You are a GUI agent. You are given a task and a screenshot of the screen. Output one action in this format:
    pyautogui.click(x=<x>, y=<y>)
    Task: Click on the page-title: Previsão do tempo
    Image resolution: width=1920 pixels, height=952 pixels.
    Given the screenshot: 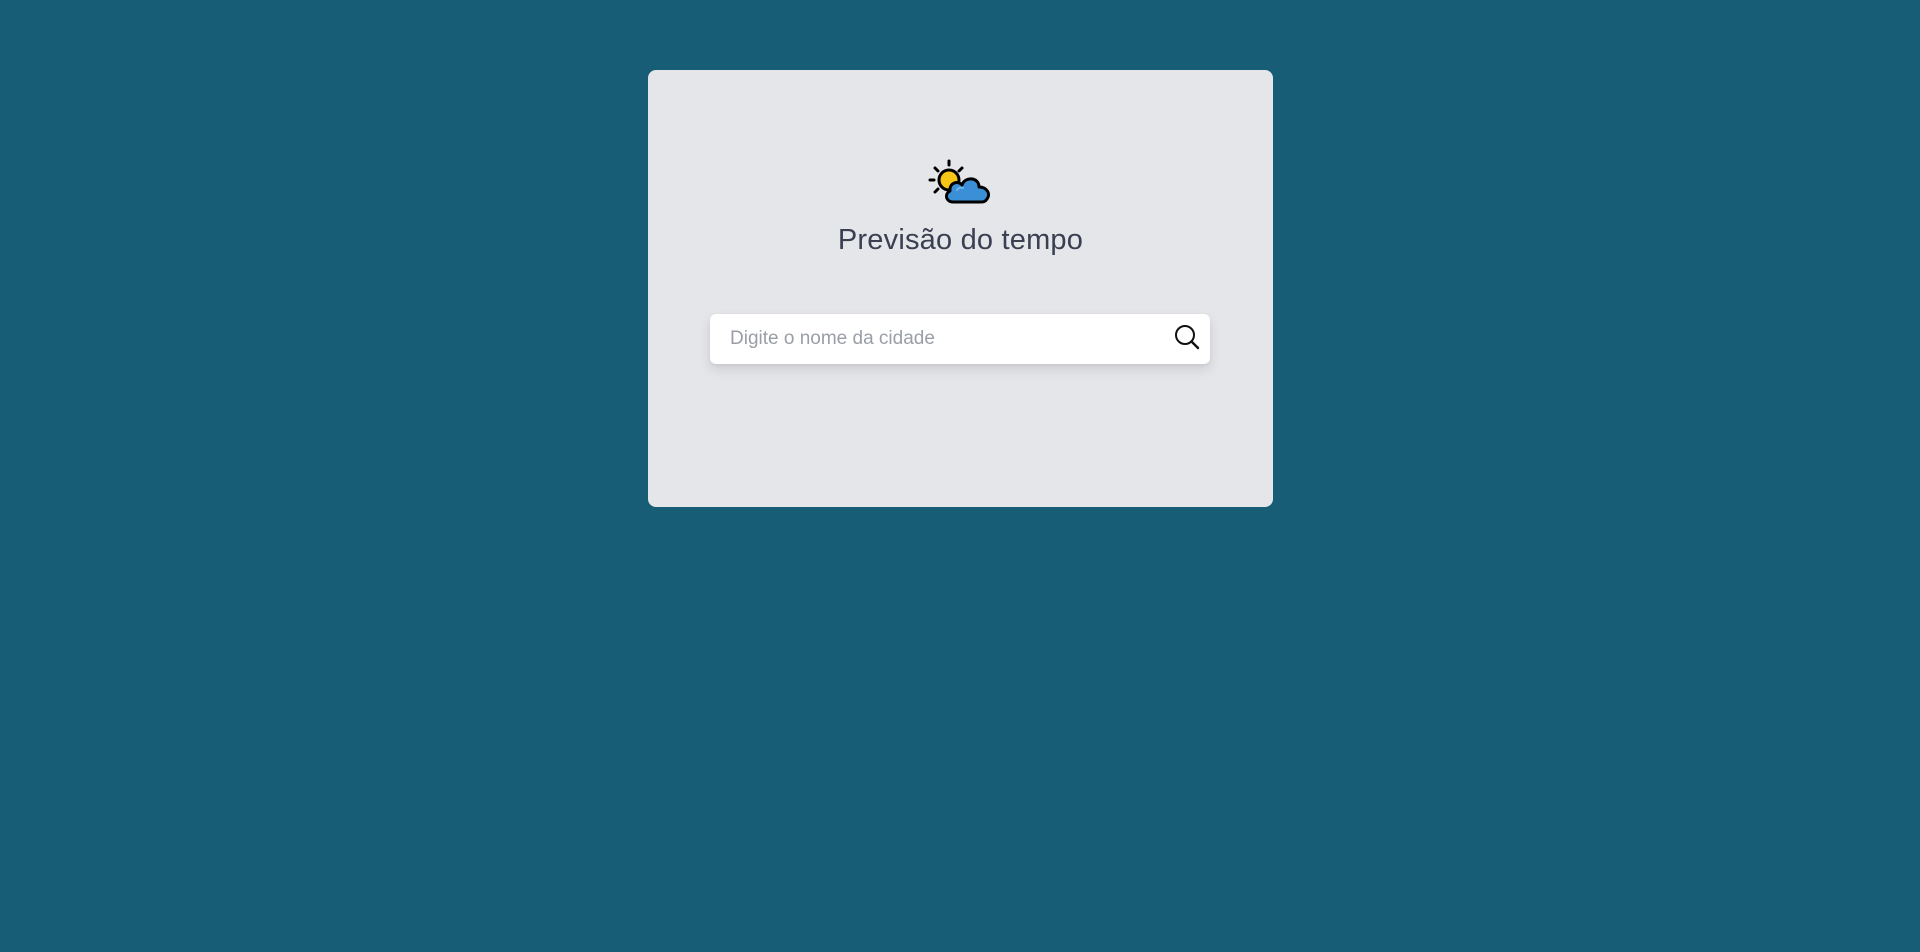 What is the action you would take?
    pyautogui.click(x=960, y=240)
    